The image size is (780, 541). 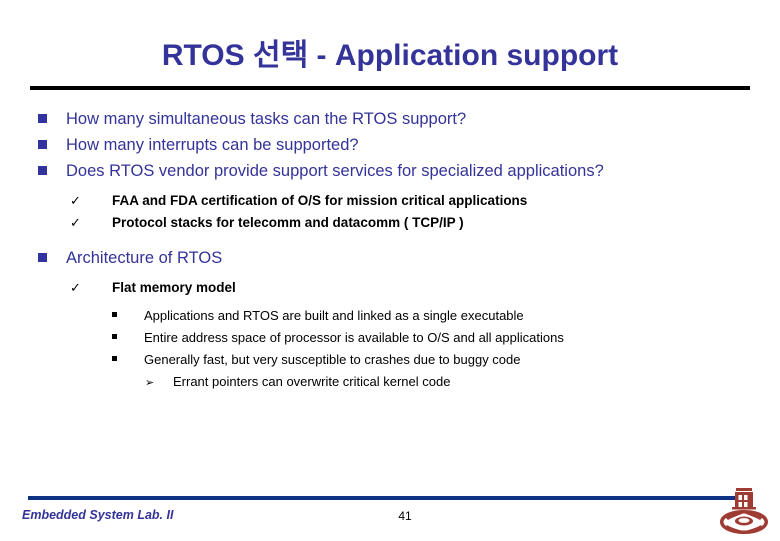 What do you see at coordinates (390, 145) in the screenshot?
I see `list-item: How many interrupts can be supported?` at bounding box center [390, 145].